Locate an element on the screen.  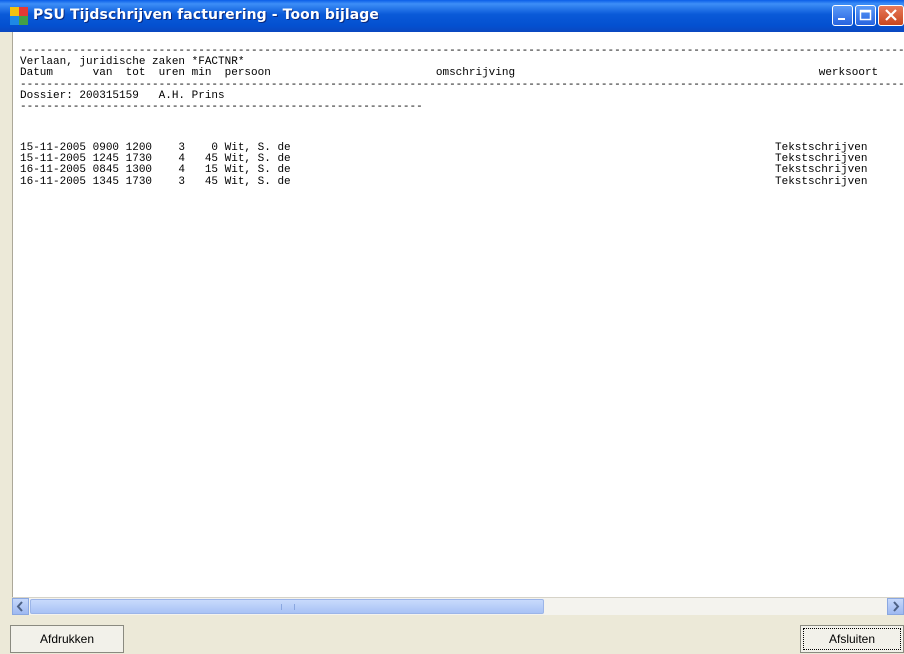
scrollbar-grip is located at coordinates (288, 607).